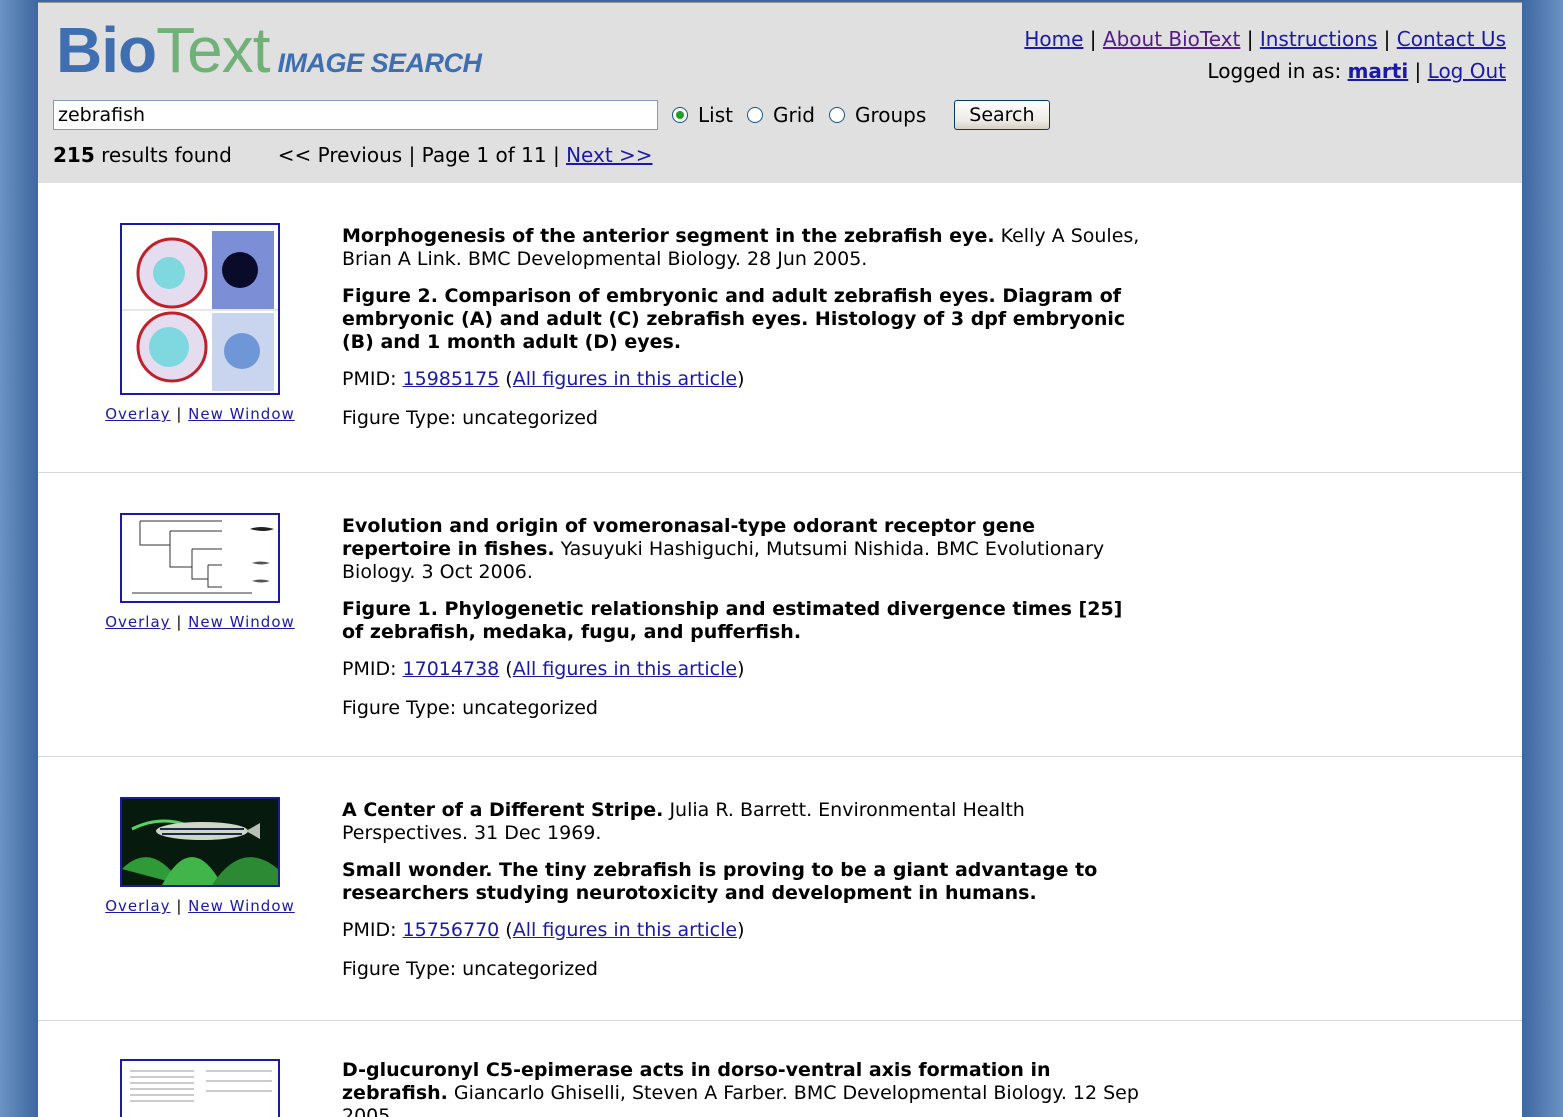  I want to click on view-option-label: List, so click(715, 115).